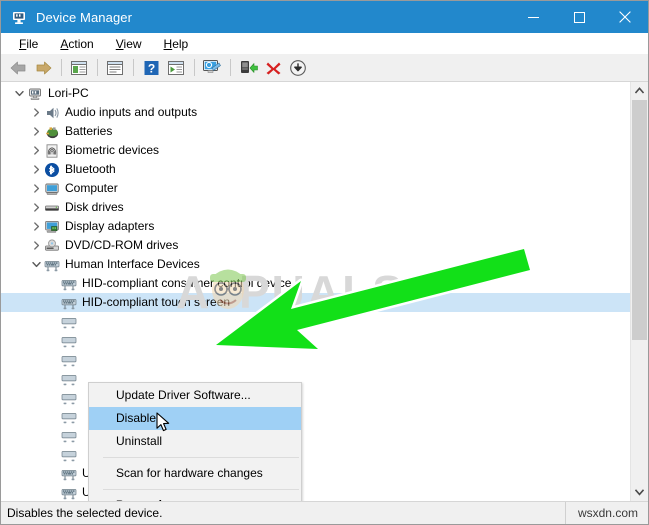  Describe the element at coordinates (625, 17) in the screenshot. I see `close-button` at that location.